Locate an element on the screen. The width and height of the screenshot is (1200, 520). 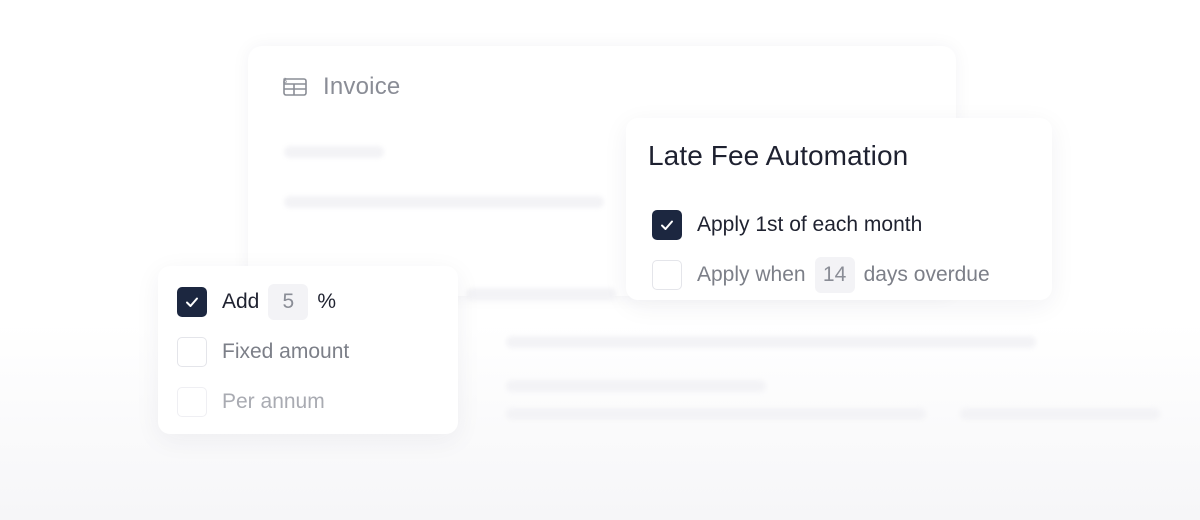
add-percent-checkbox is located at coordinates (192, 302).